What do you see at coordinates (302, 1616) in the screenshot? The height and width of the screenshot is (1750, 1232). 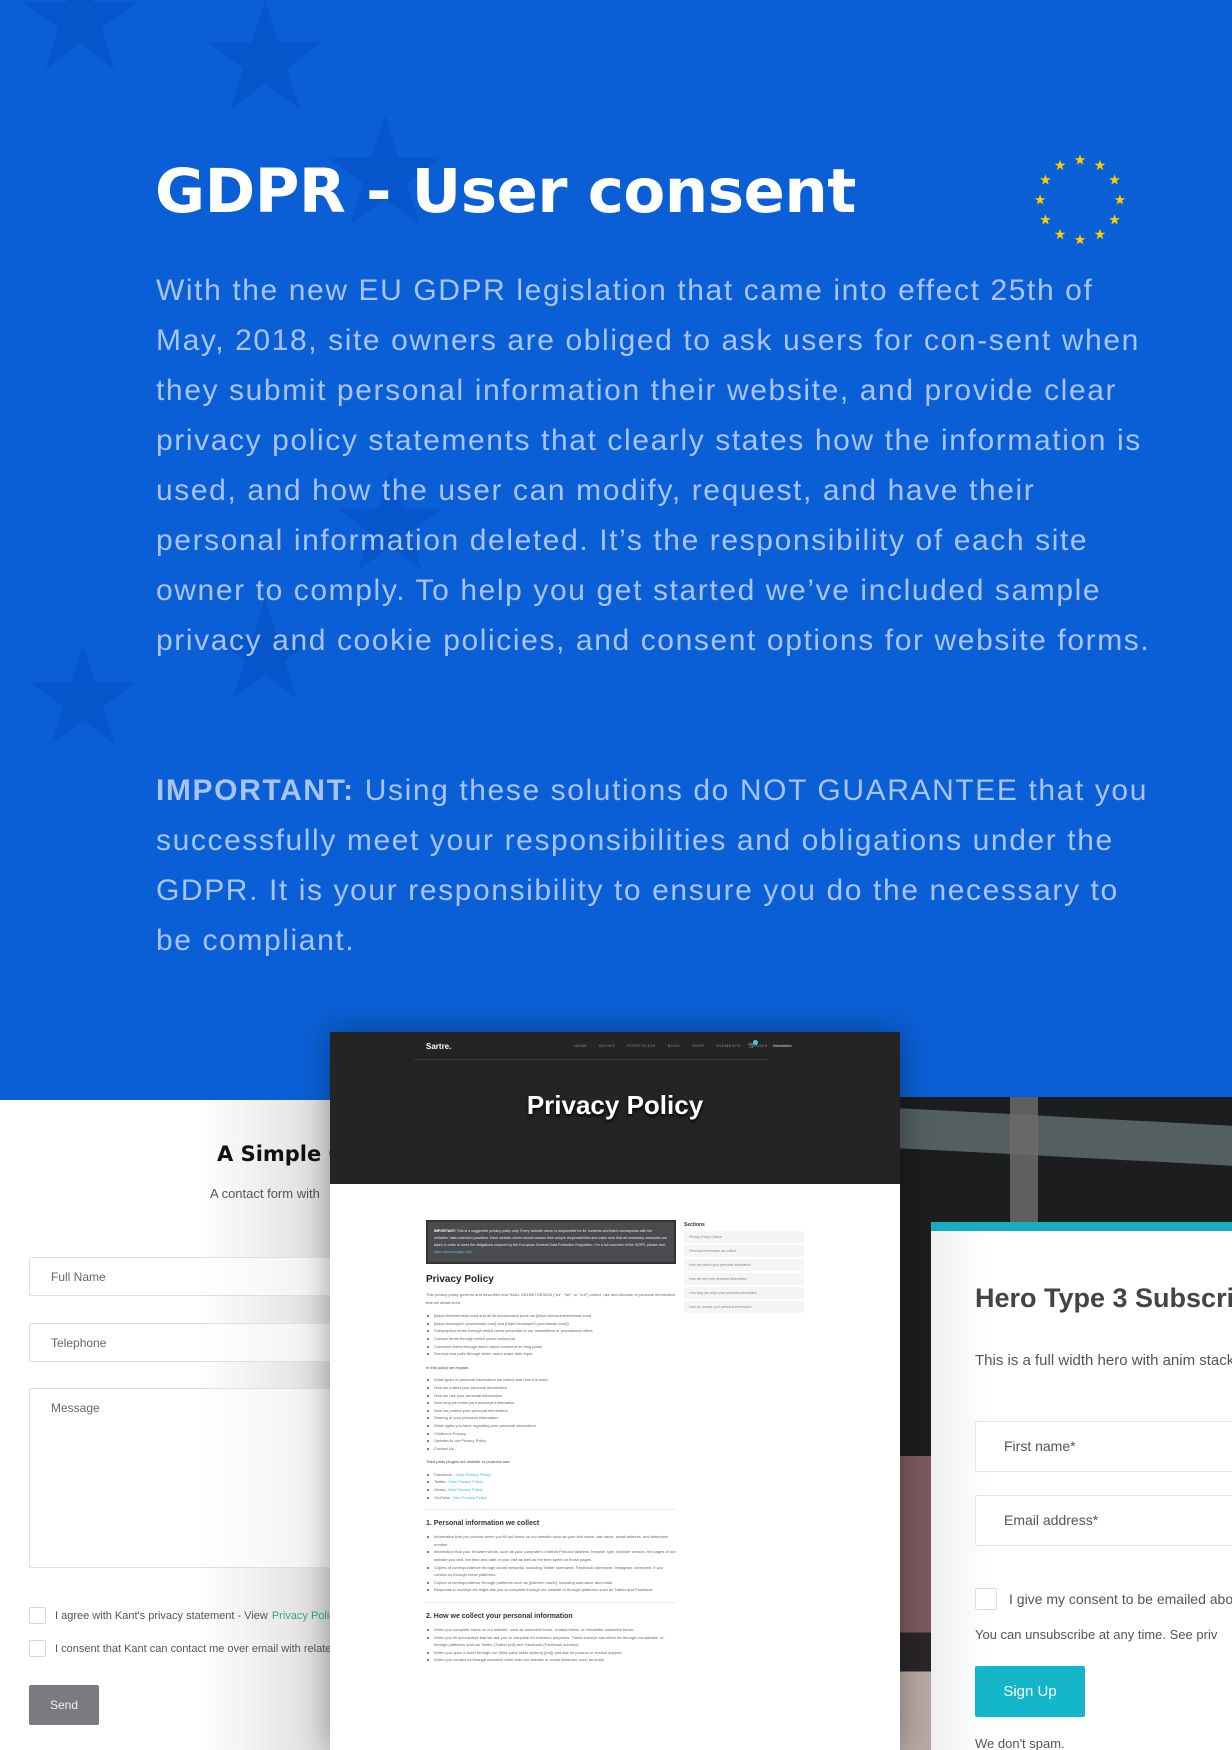 I see `privacy-policy-link: Privacy Policy` at bounding box center [302, 1616].